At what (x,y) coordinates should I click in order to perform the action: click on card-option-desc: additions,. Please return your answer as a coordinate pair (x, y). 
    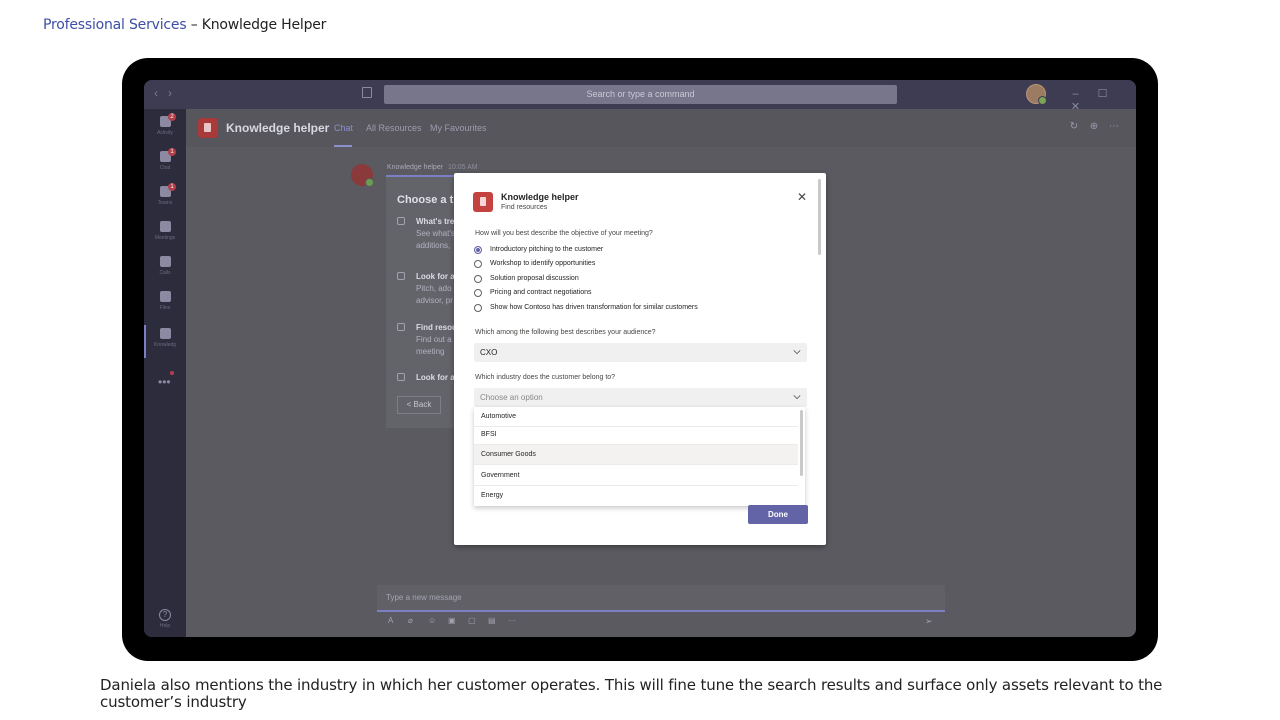
    Looking at the image, I should click on (433, 245).